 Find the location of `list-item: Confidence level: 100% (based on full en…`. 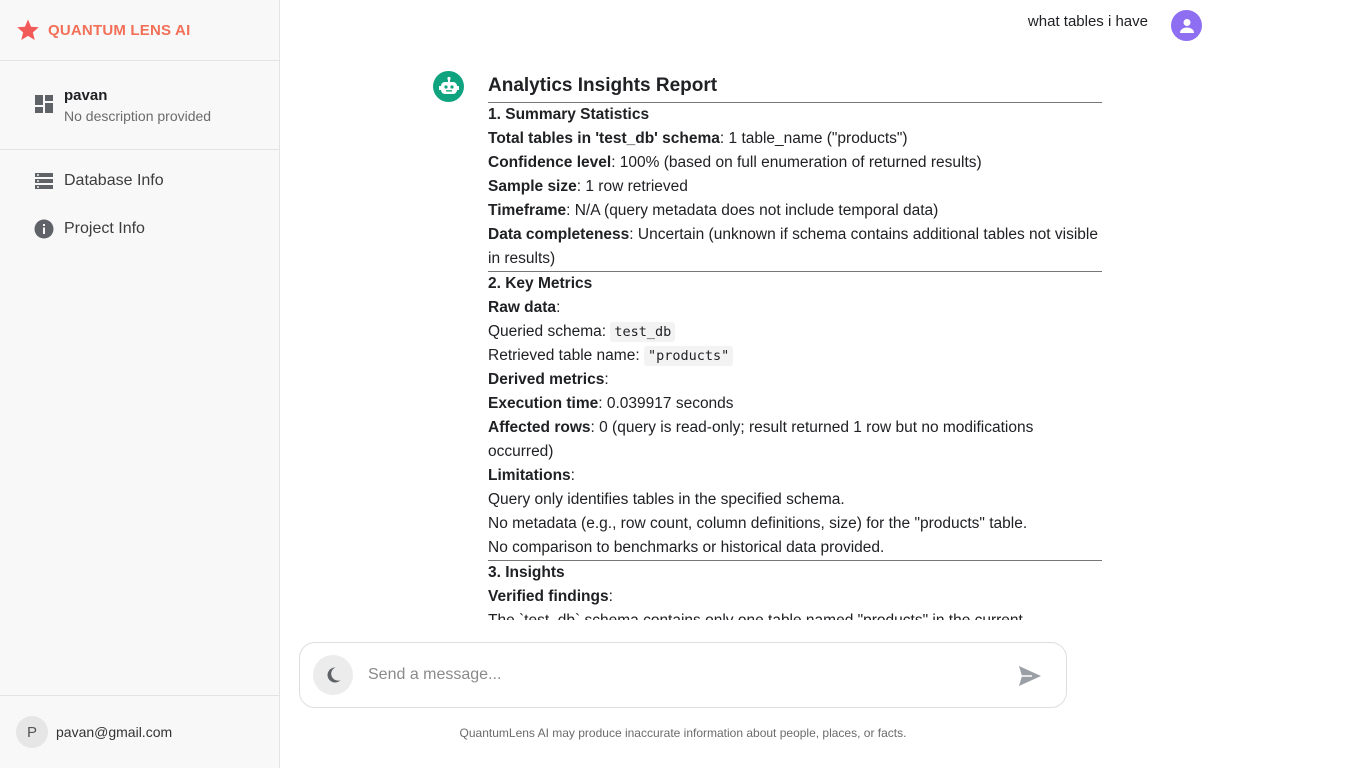

list-item: Confidence level: 100% (based on full en… is located at coordinates (795, 163).